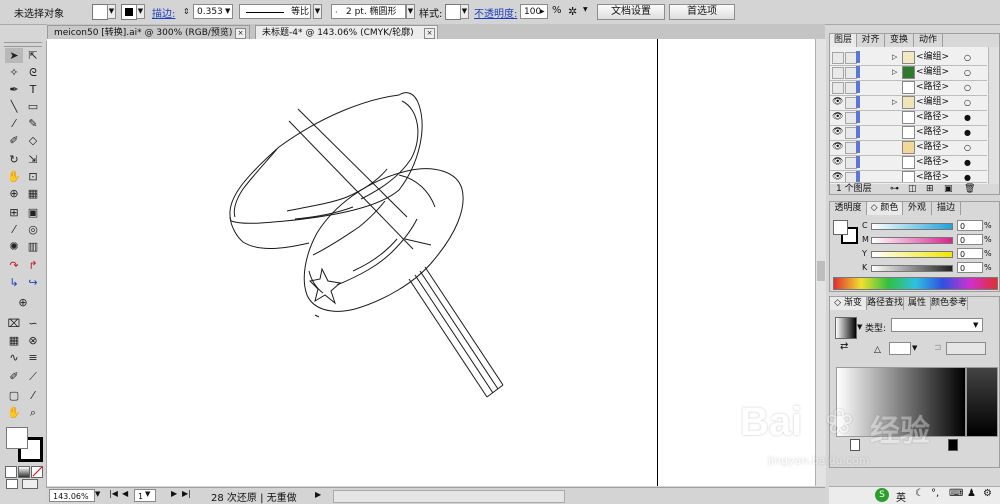  What do you see at coordinates (908, 88) in the screenshot?
I see `layer-row: <路径> ○` at bounding box center [908, 88].